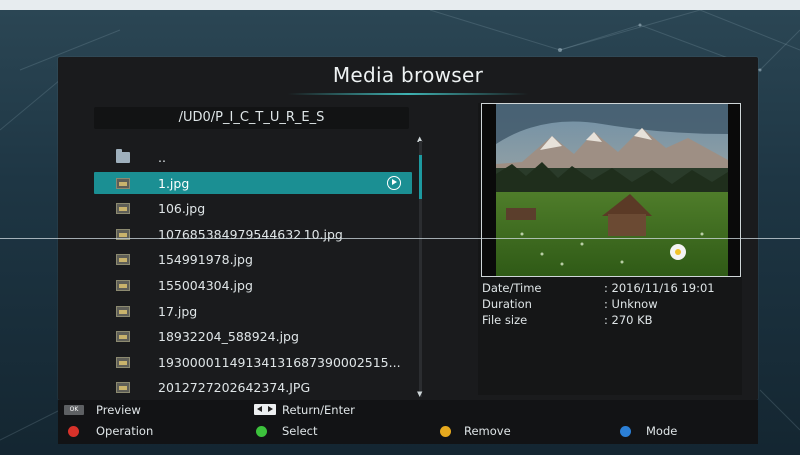 Image resolution: width=800 pixels, height=455 pixels. What do you see at coordinates (318, 410) in the screenshot?
I see `hint-return-enter: Return/Enter` at bounding box center [318, 410].